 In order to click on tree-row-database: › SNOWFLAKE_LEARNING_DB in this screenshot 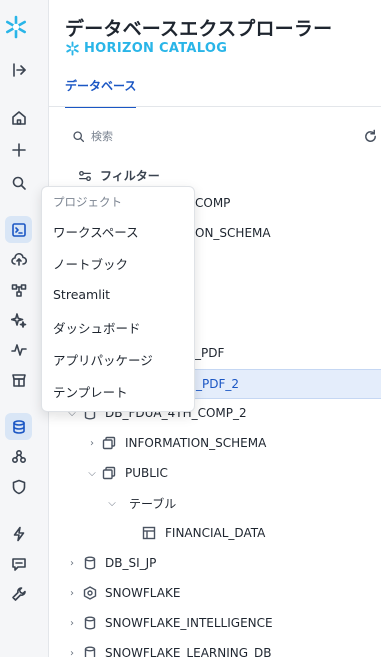, I will do `click(215, 648)`.